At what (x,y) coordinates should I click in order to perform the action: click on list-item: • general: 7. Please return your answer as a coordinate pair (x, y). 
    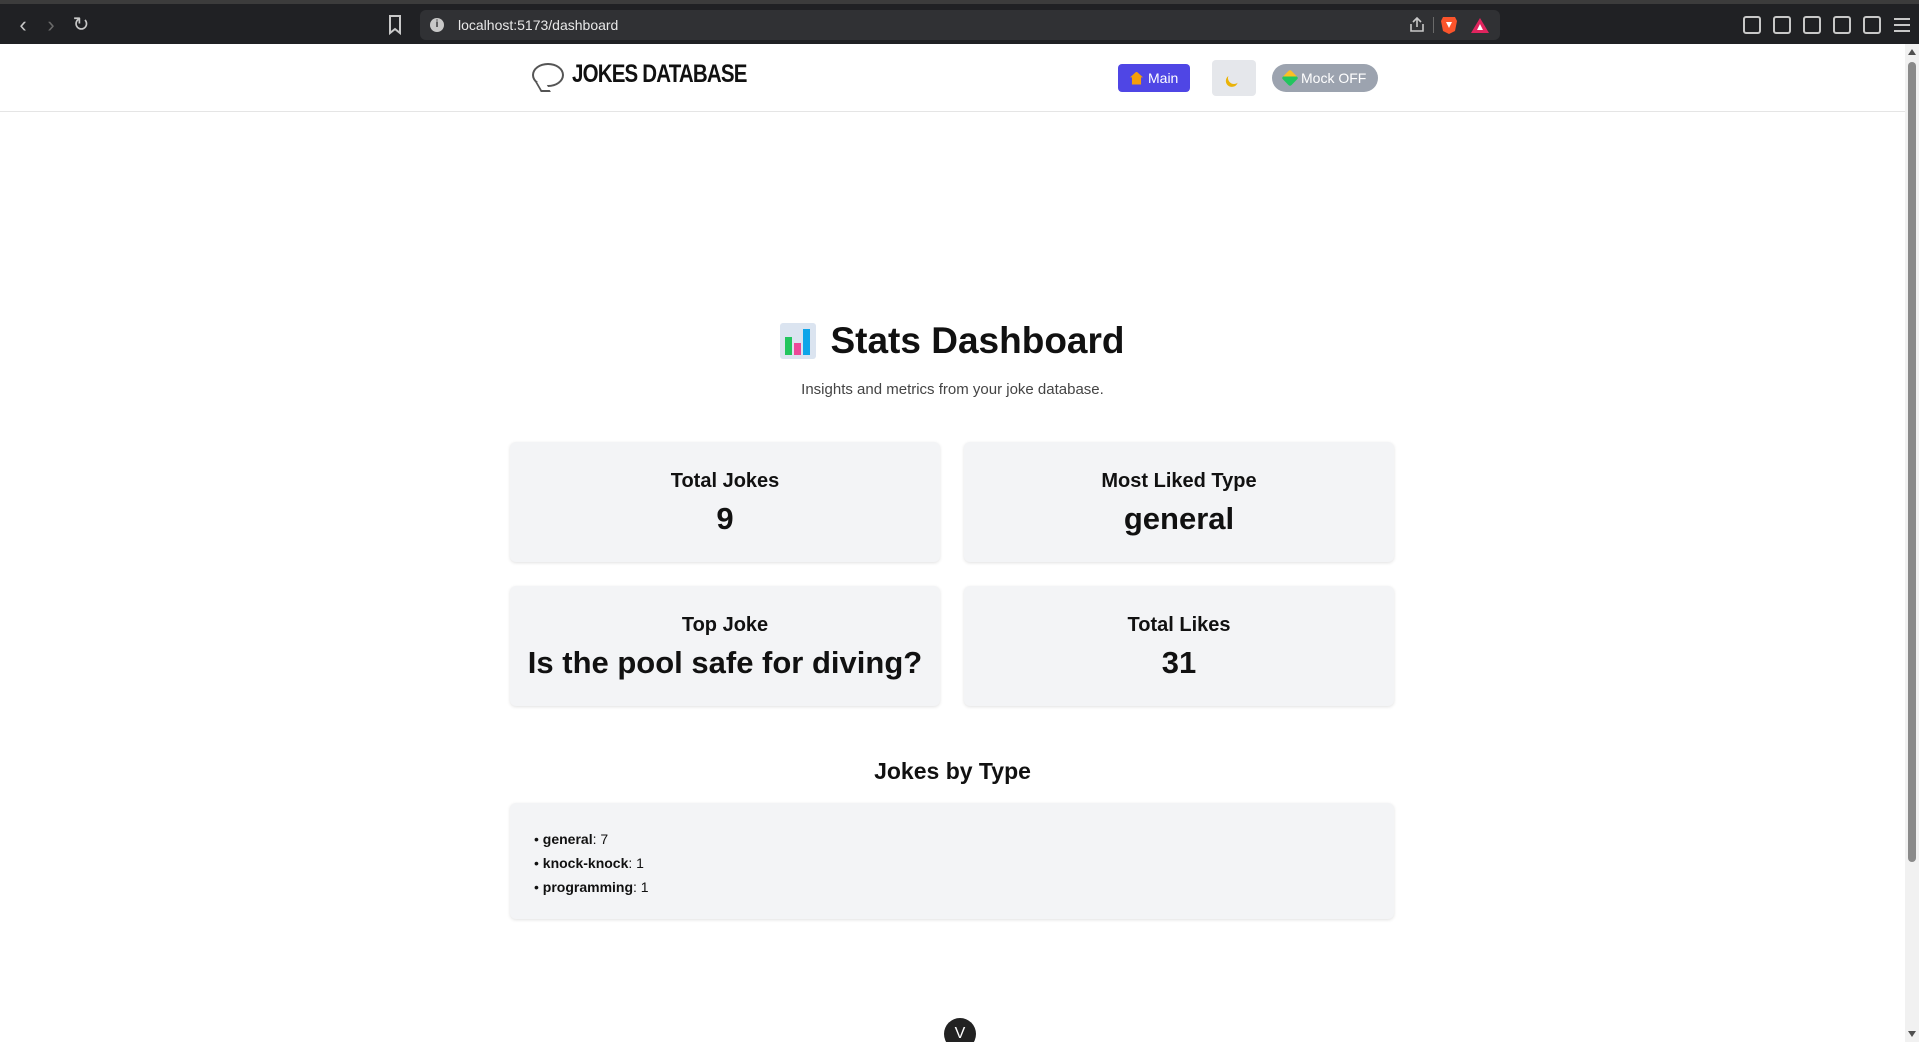
    Looking at the image, I should click on (571, 839).